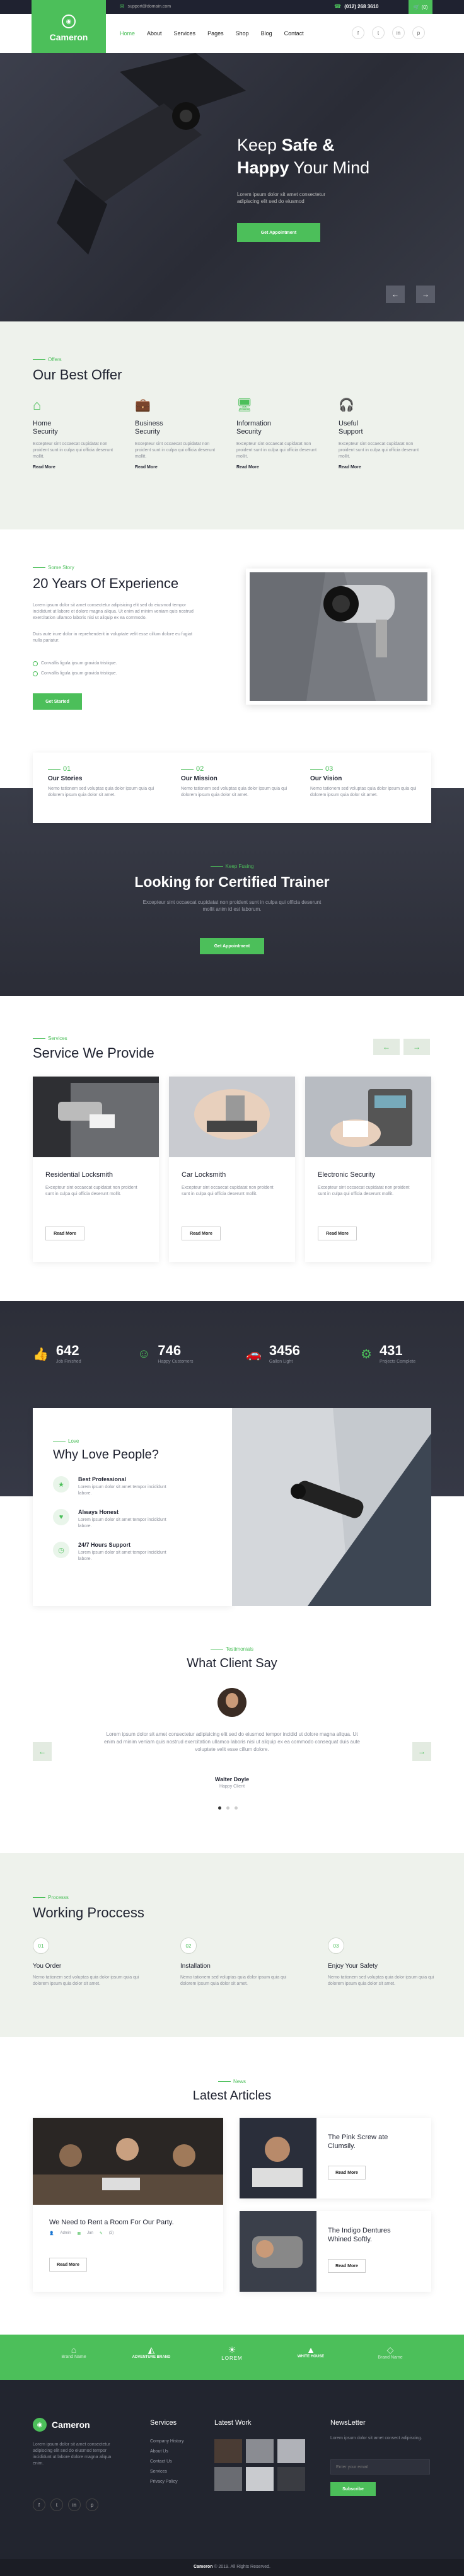 This screenshot has height=2576, width=464. I want to click on brand-name: LOREM, so click(232, 2358).